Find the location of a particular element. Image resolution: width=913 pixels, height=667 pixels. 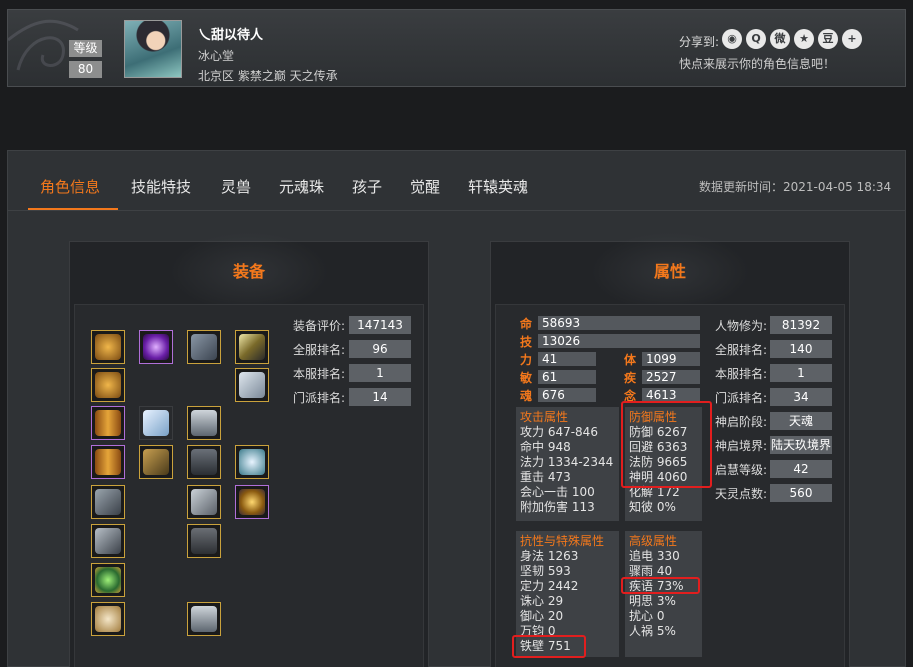

advanced-header: 高级属性 is located at coordinates (653, 541).